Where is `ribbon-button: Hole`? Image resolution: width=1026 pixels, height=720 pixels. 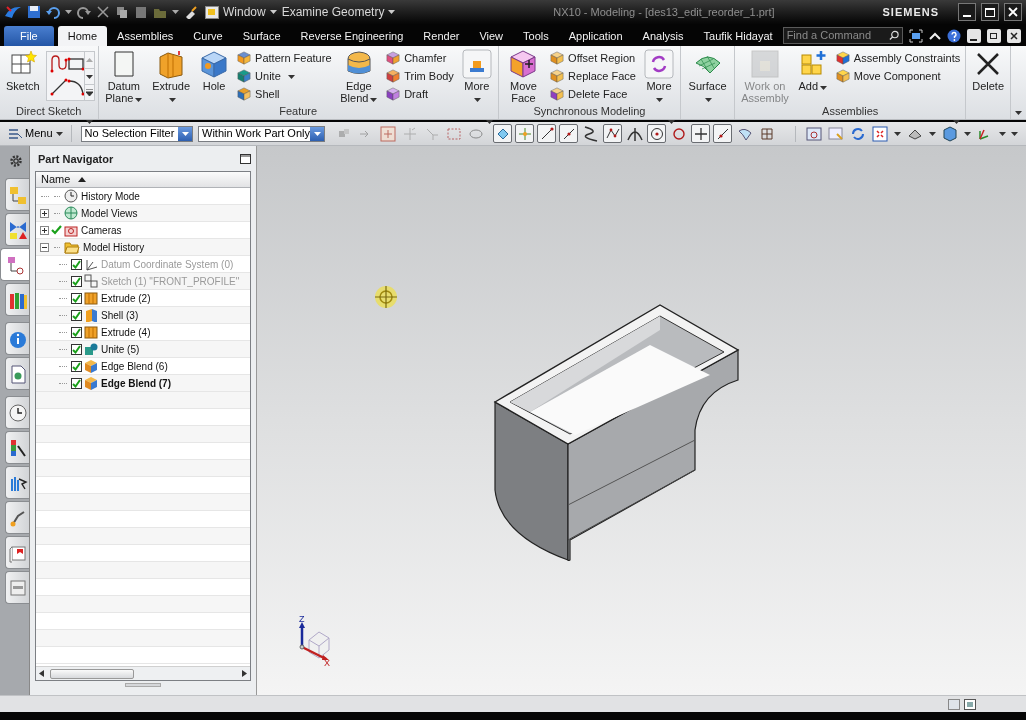
ribbon-button: Hole is located at coordinates (214, 76).